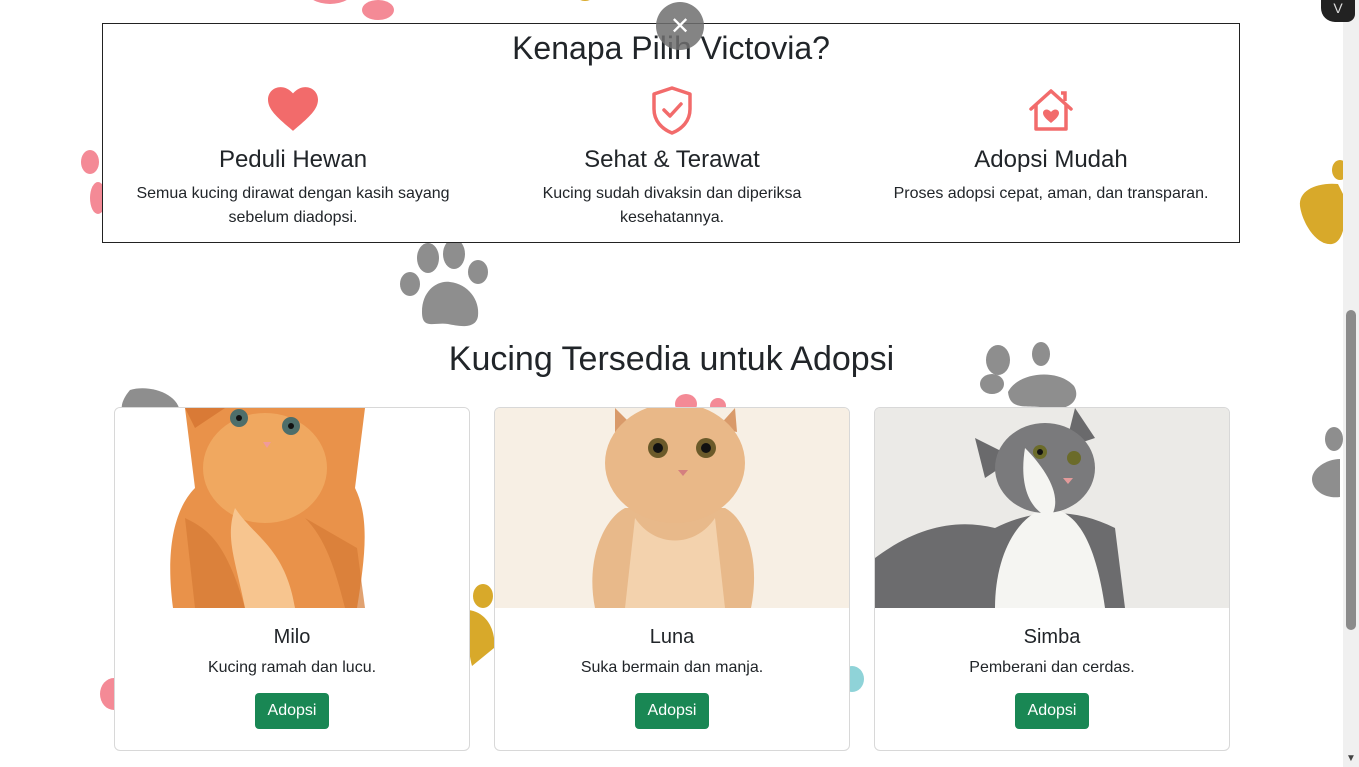 Image resolution: width=1359 pixels, height=767 pixels. What do you see at coordinates (1351, 470) in the screenshot?
I see `scroll-thumb` at bounding box center [1351, 470].